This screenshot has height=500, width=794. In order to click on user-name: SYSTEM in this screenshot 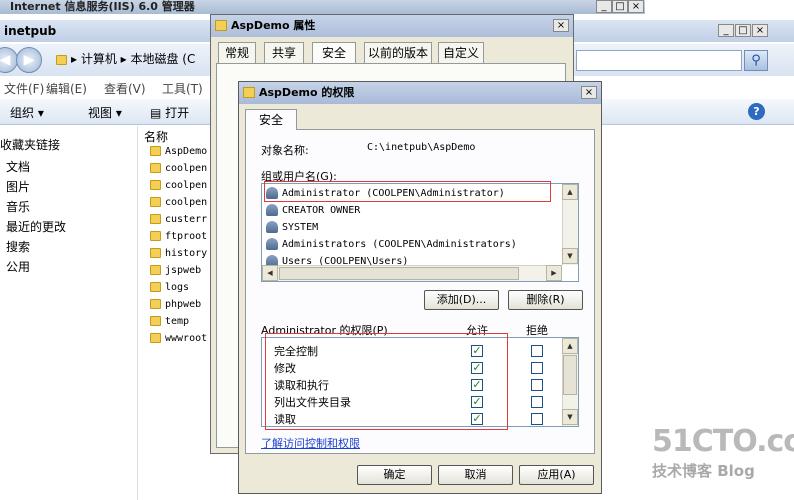, I will do `click(300, 227)`.